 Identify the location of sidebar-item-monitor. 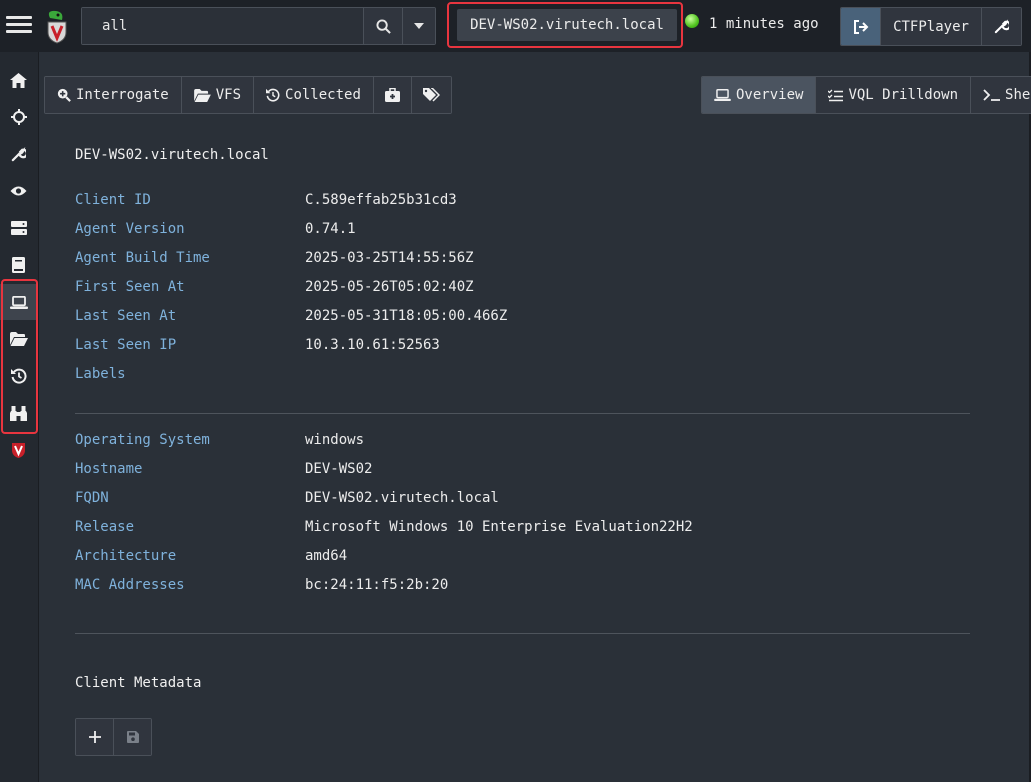
(18, 191).